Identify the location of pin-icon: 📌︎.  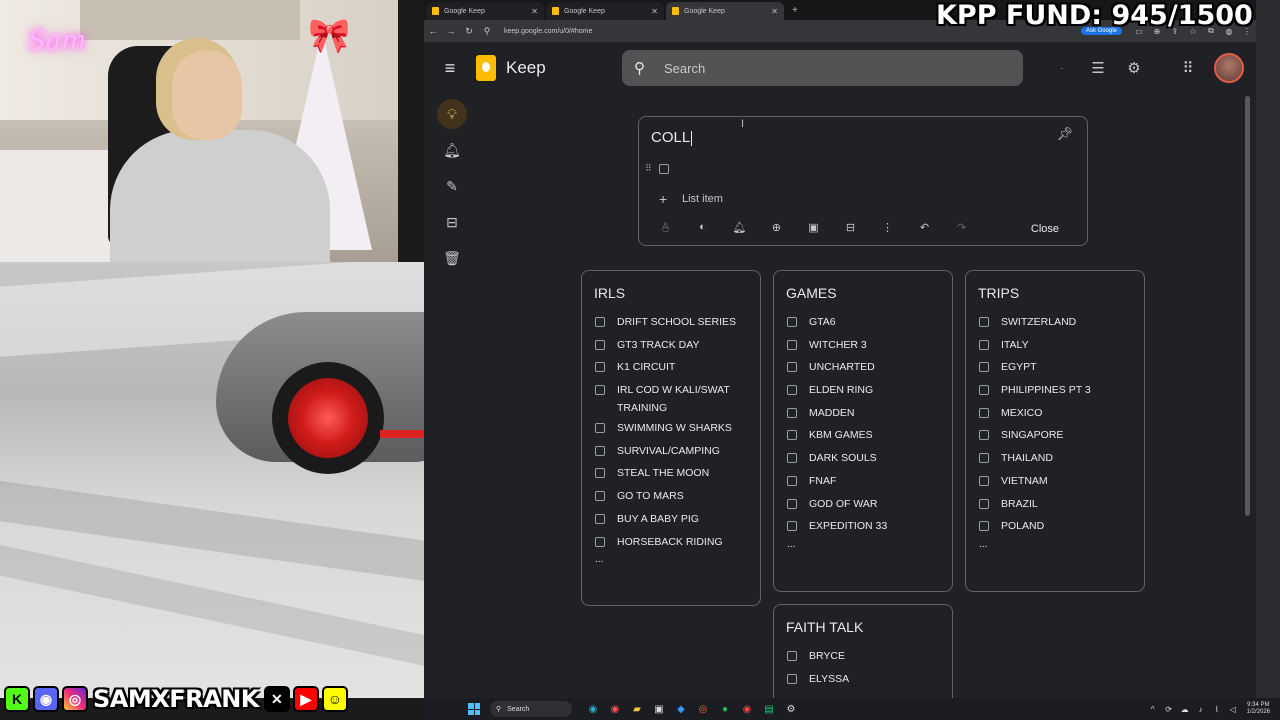
(1064, 134).